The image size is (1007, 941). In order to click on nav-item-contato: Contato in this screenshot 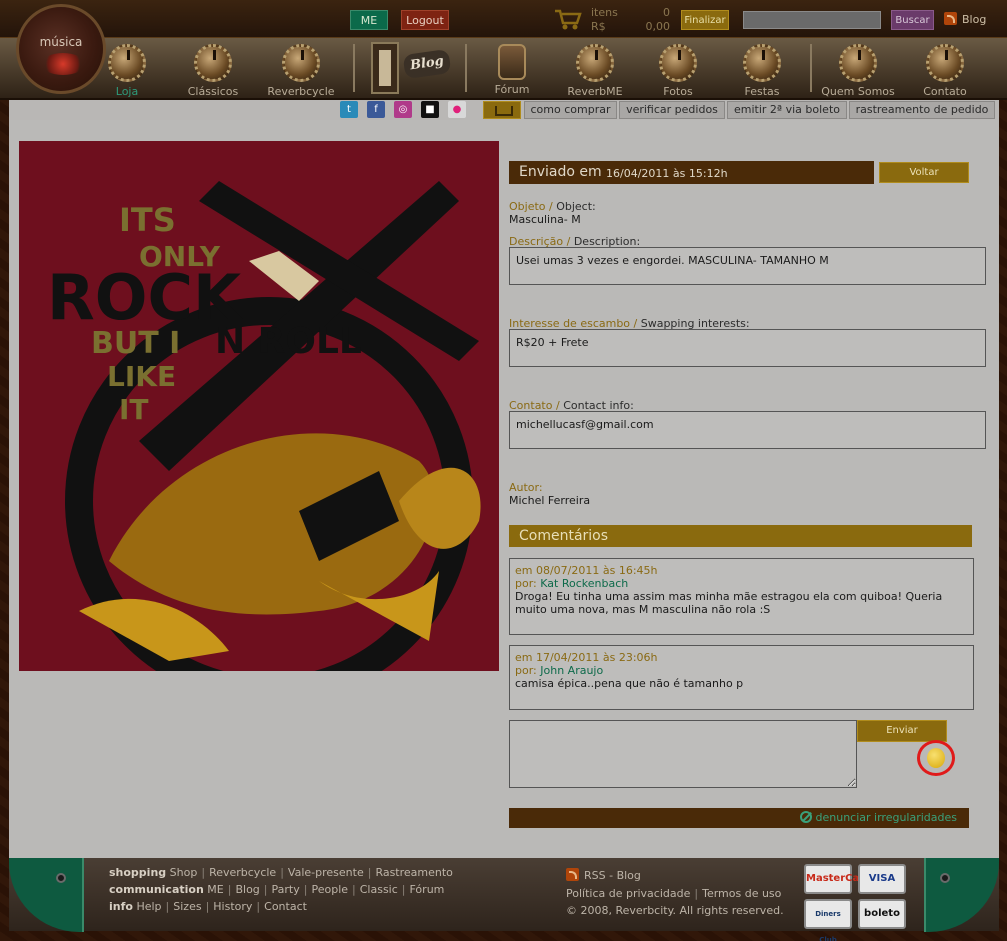, I will do `click(945, 71)`.